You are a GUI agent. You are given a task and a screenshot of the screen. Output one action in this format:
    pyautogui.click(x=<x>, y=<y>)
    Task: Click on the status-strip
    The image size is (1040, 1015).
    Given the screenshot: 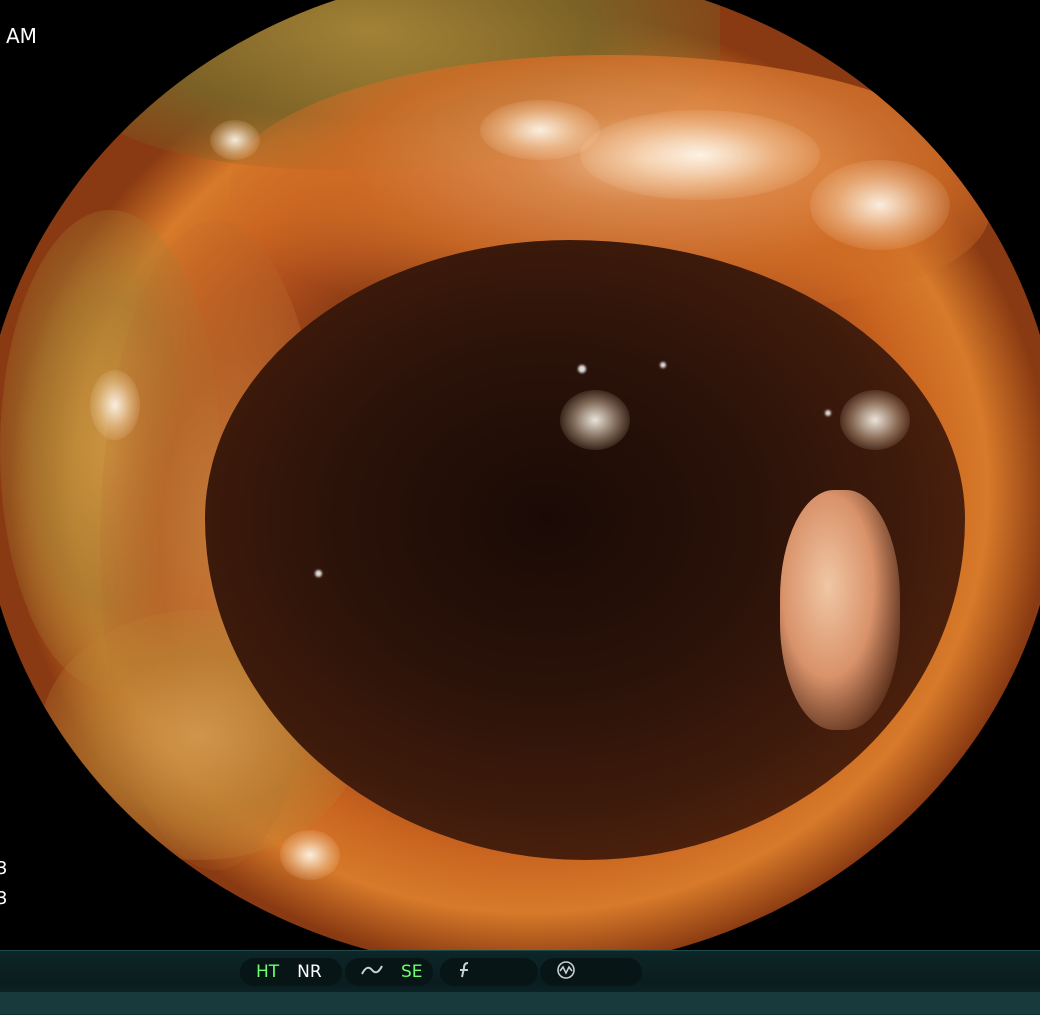 What is the action you would take?
    pyautogui.click(x=520, y=1003)
    